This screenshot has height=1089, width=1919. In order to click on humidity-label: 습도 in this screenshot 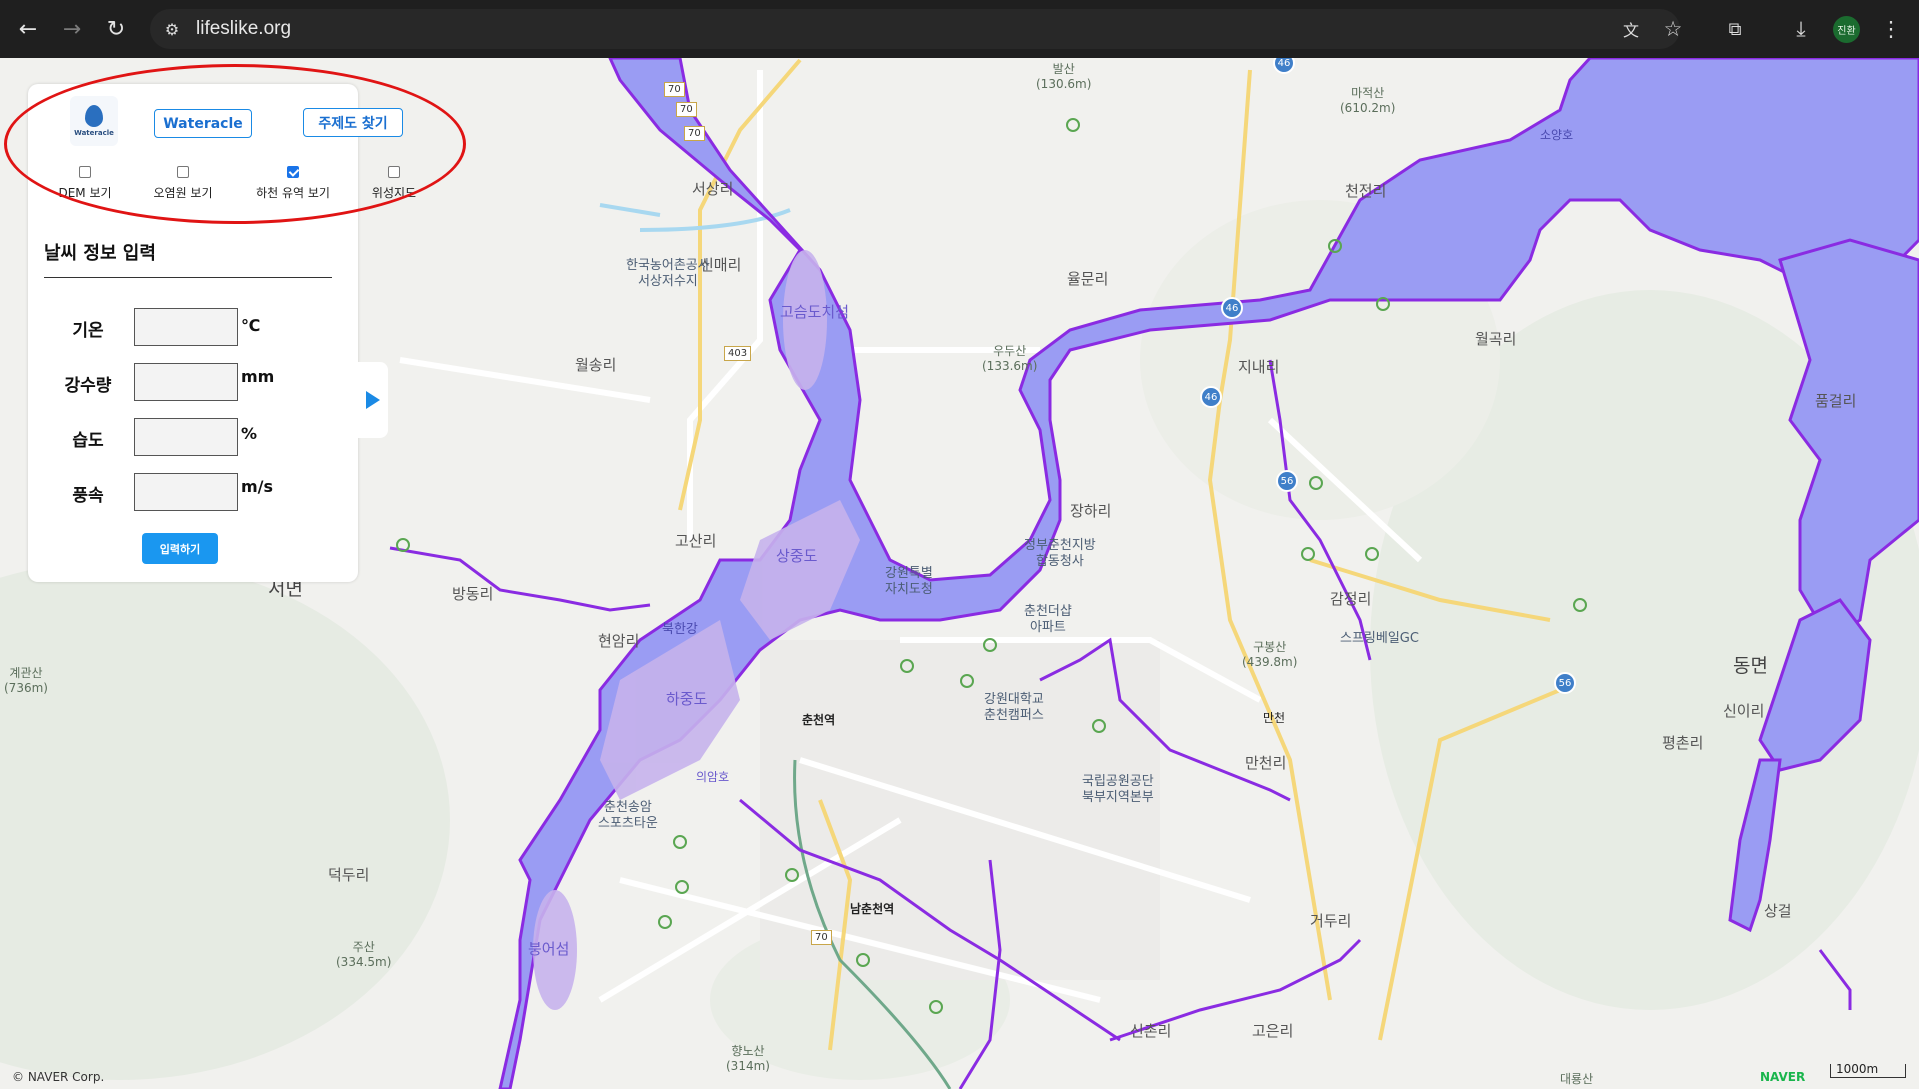, I will do `click(88, 441)`.